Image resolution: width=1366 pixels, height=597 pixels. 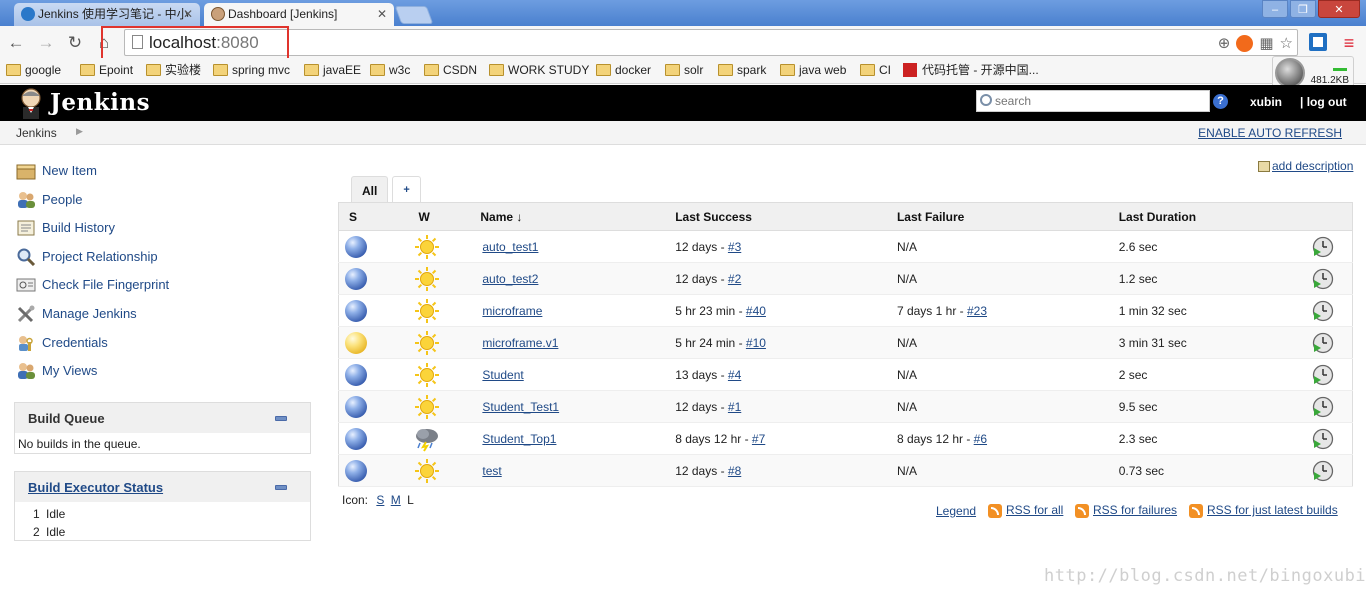 I want to click on menu-icon: ≡, so click(x=1349, y=43).